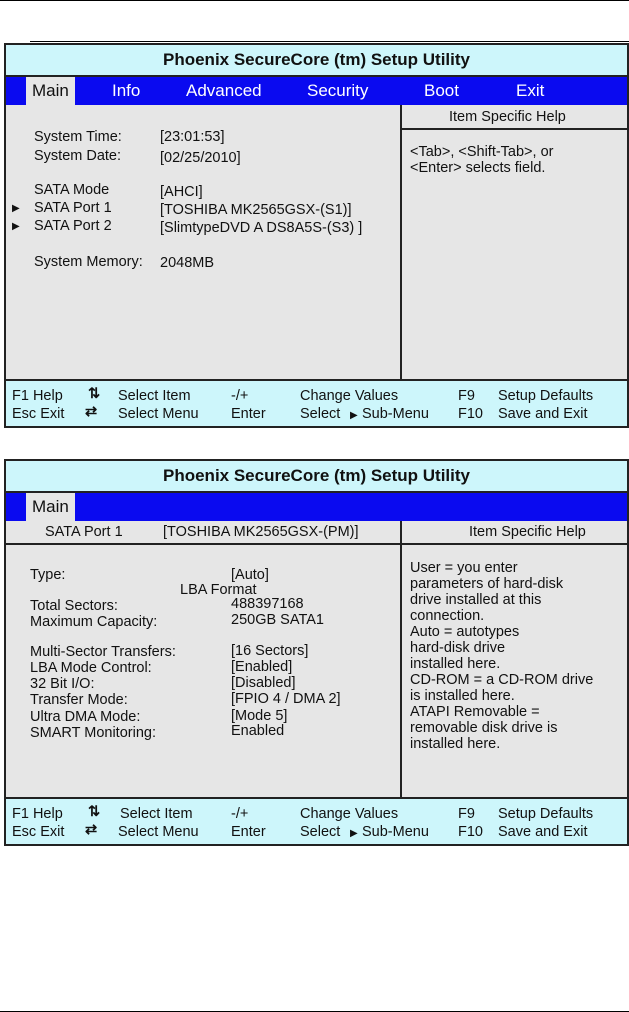 The width and height of the screenshot is (629, 1012). Describe the element at coordinates (85, 717) in the screenshot. I see `ultra-dma-label: Ultra DMA Mode:` at that location.